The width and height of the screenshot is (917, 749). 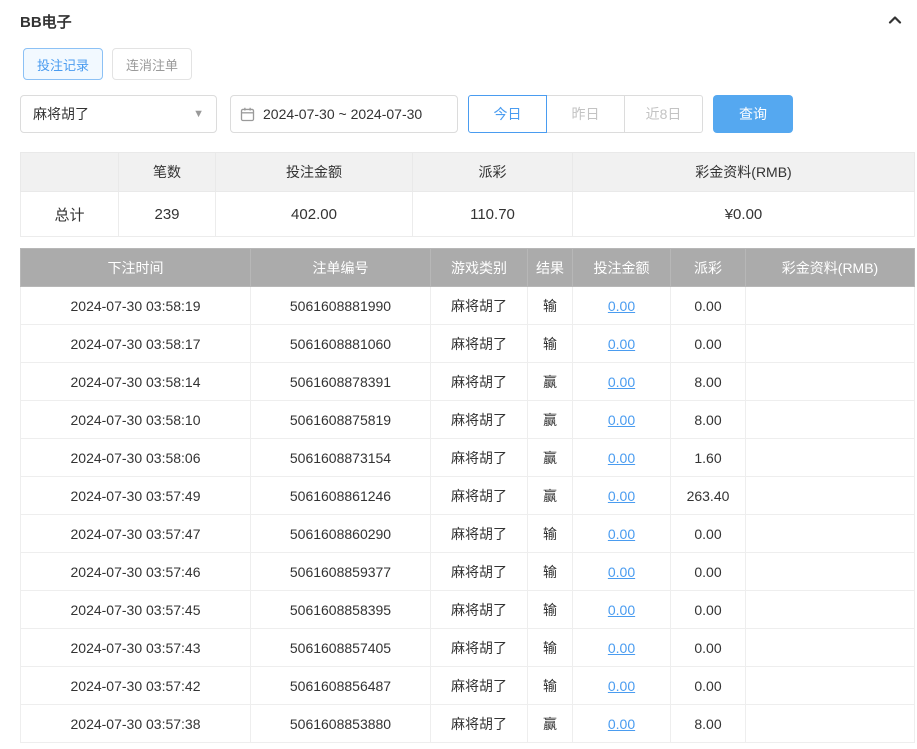 I want to click on quick-date-group: 今日 昨日 近8日, so click(x=585, y=114).